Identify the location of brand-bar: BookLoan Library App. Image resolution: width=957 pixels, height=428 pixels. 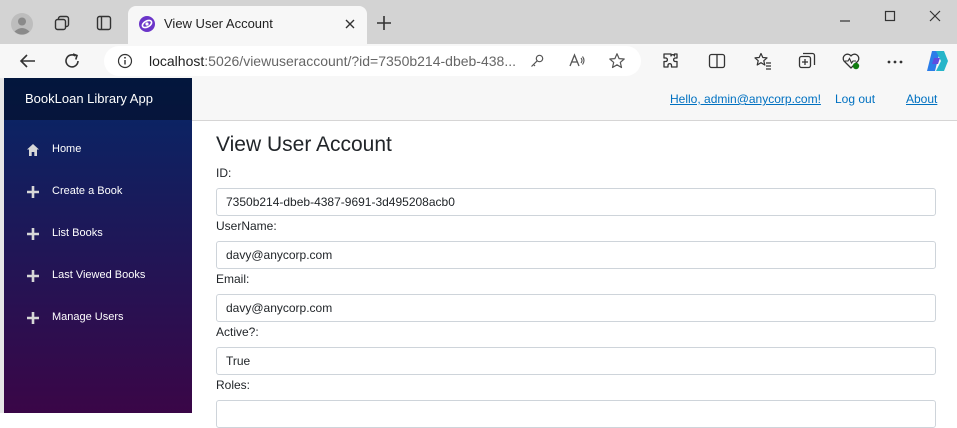
(98, 99).